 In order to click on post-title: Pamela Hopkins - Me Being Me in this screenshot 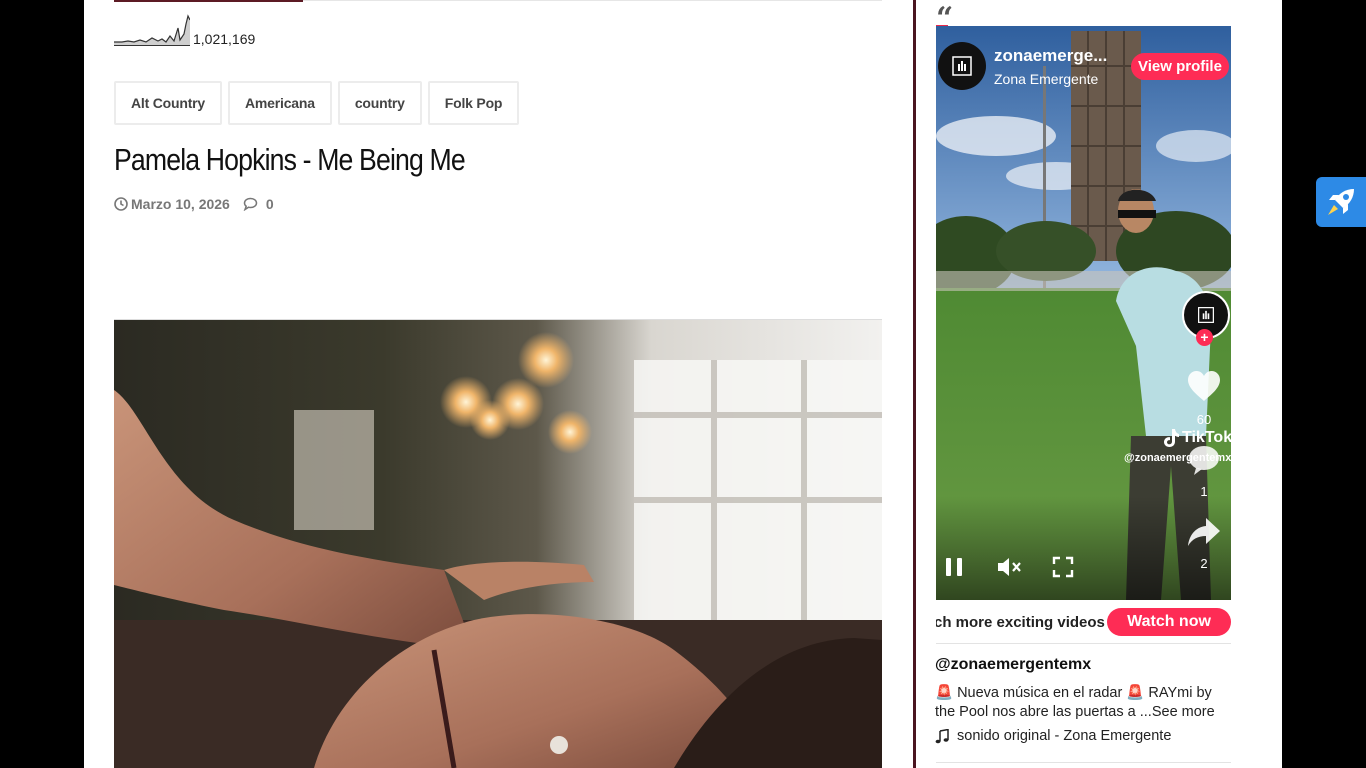, I will do `click(290, 160)`.